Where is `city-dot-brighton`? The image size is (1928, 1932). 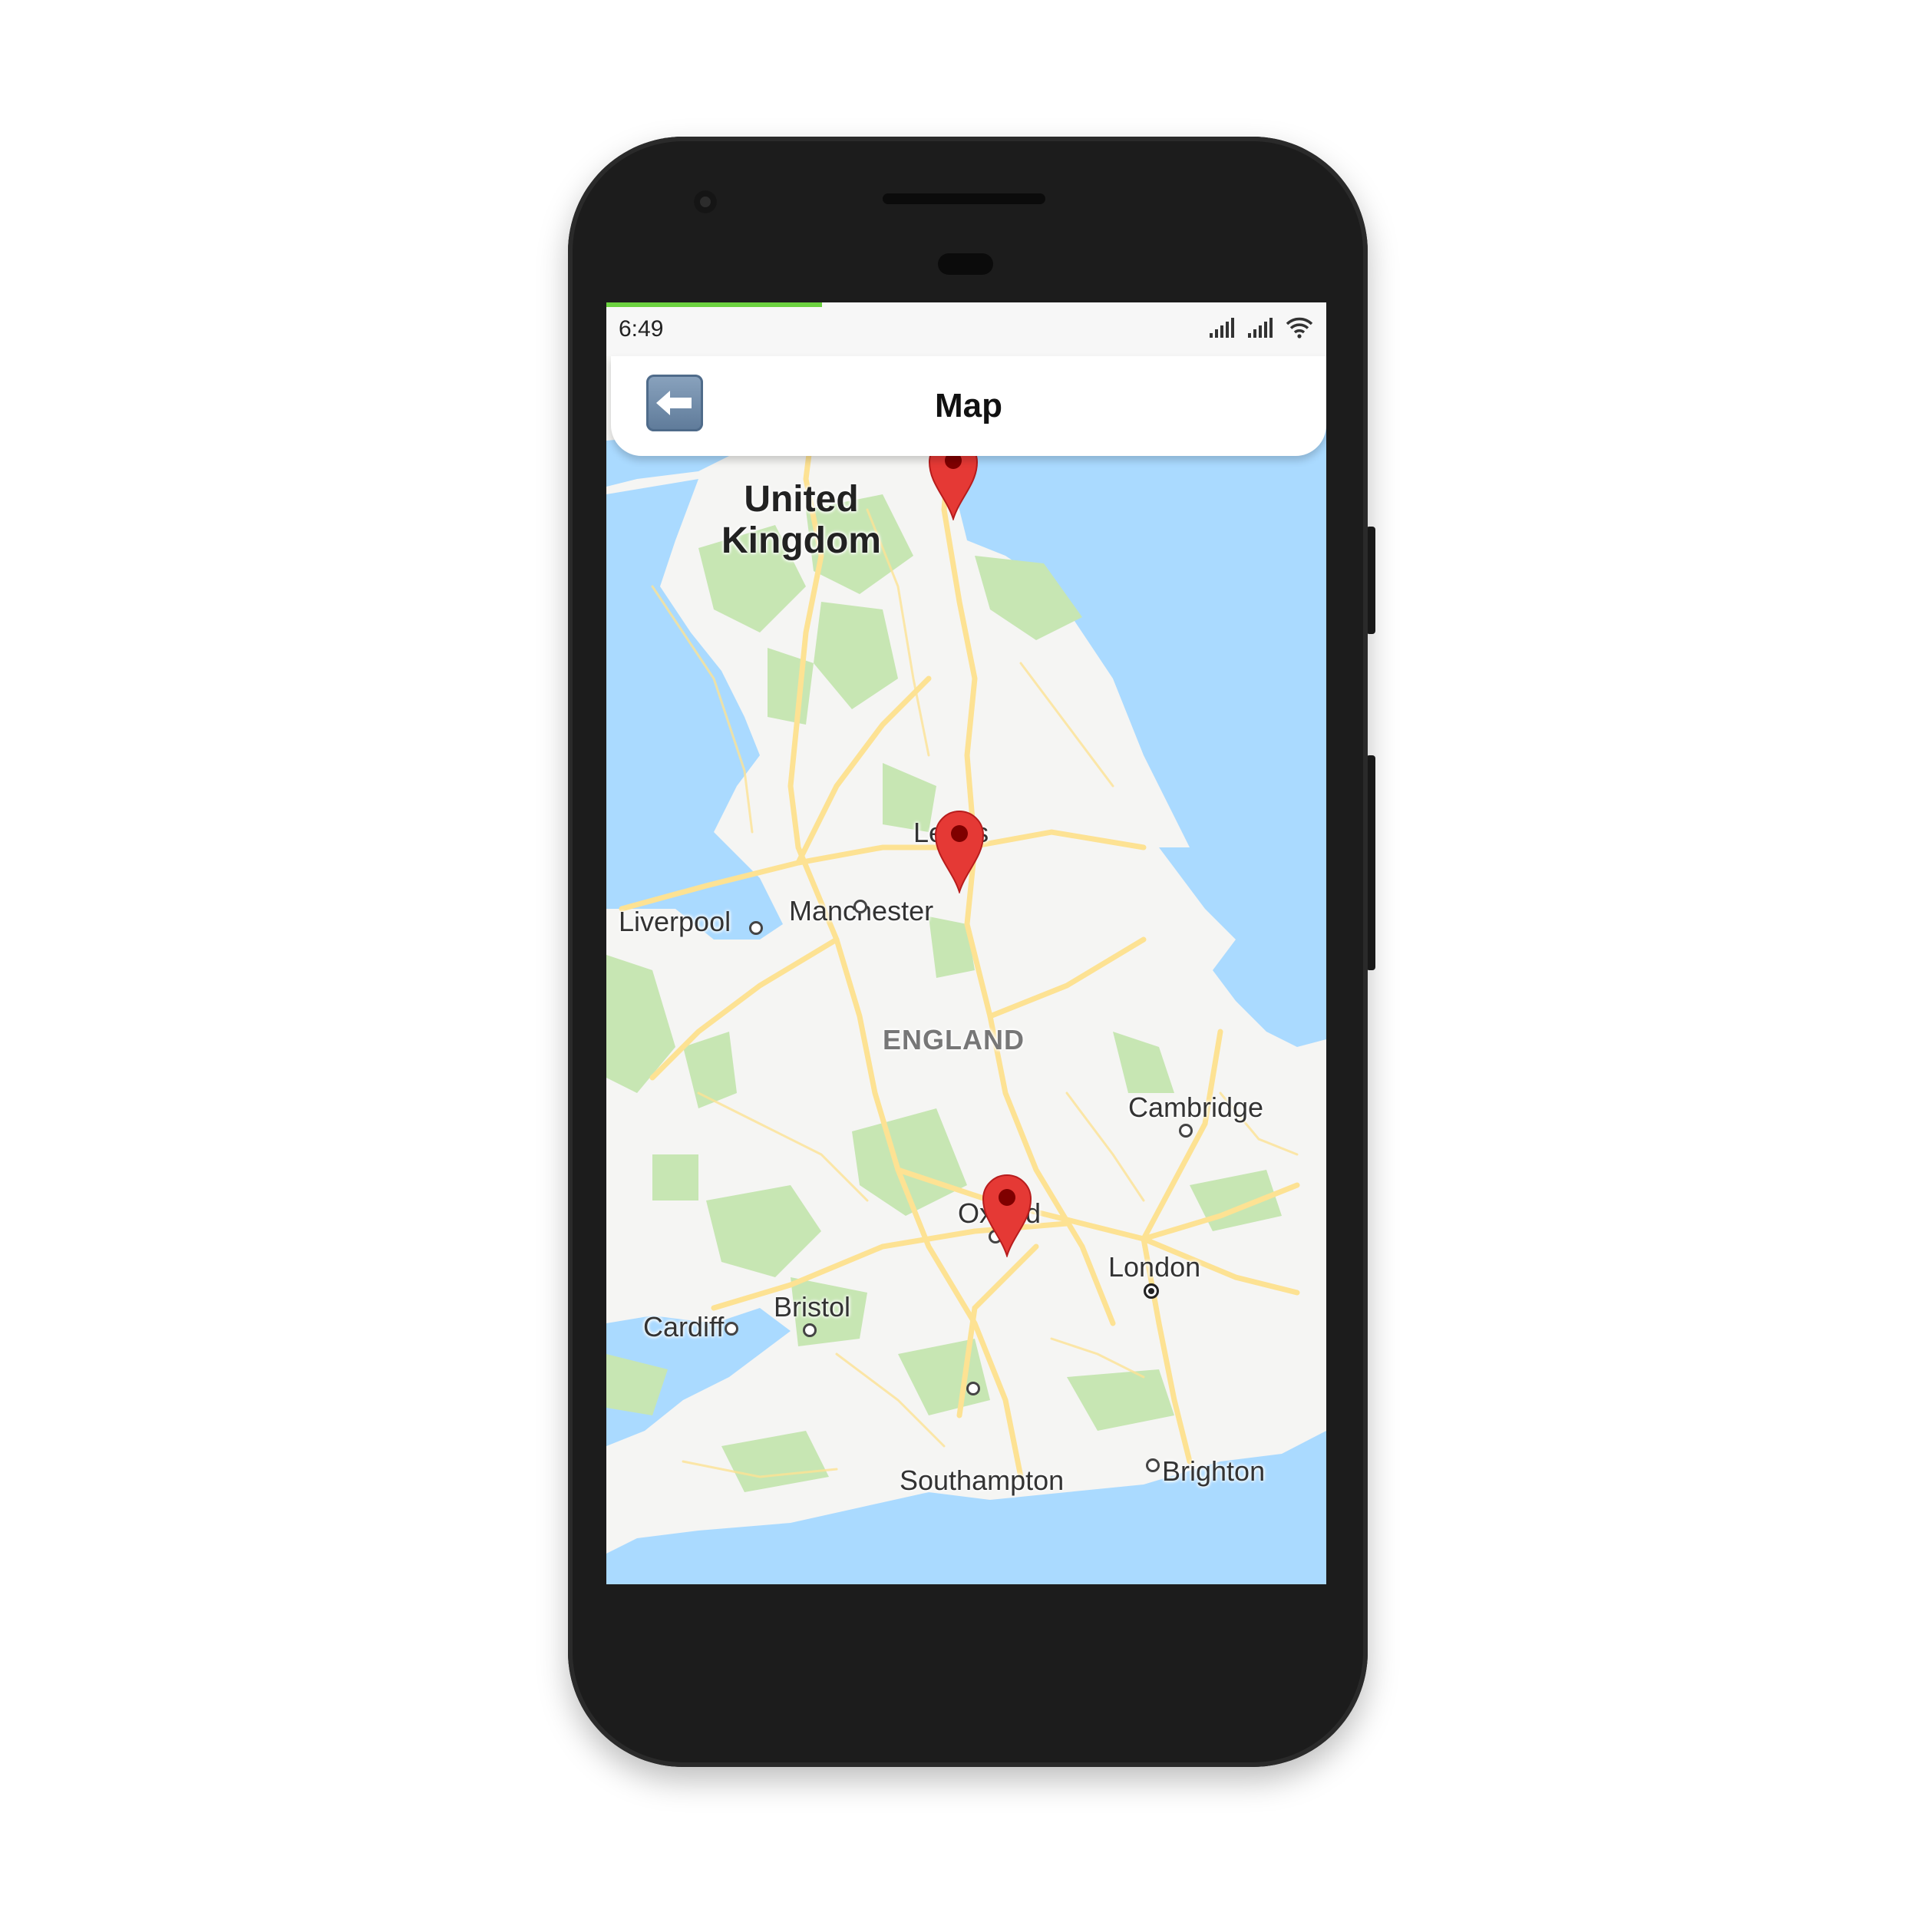 city-dot-brighton is located at coordinates (1153, 1465).